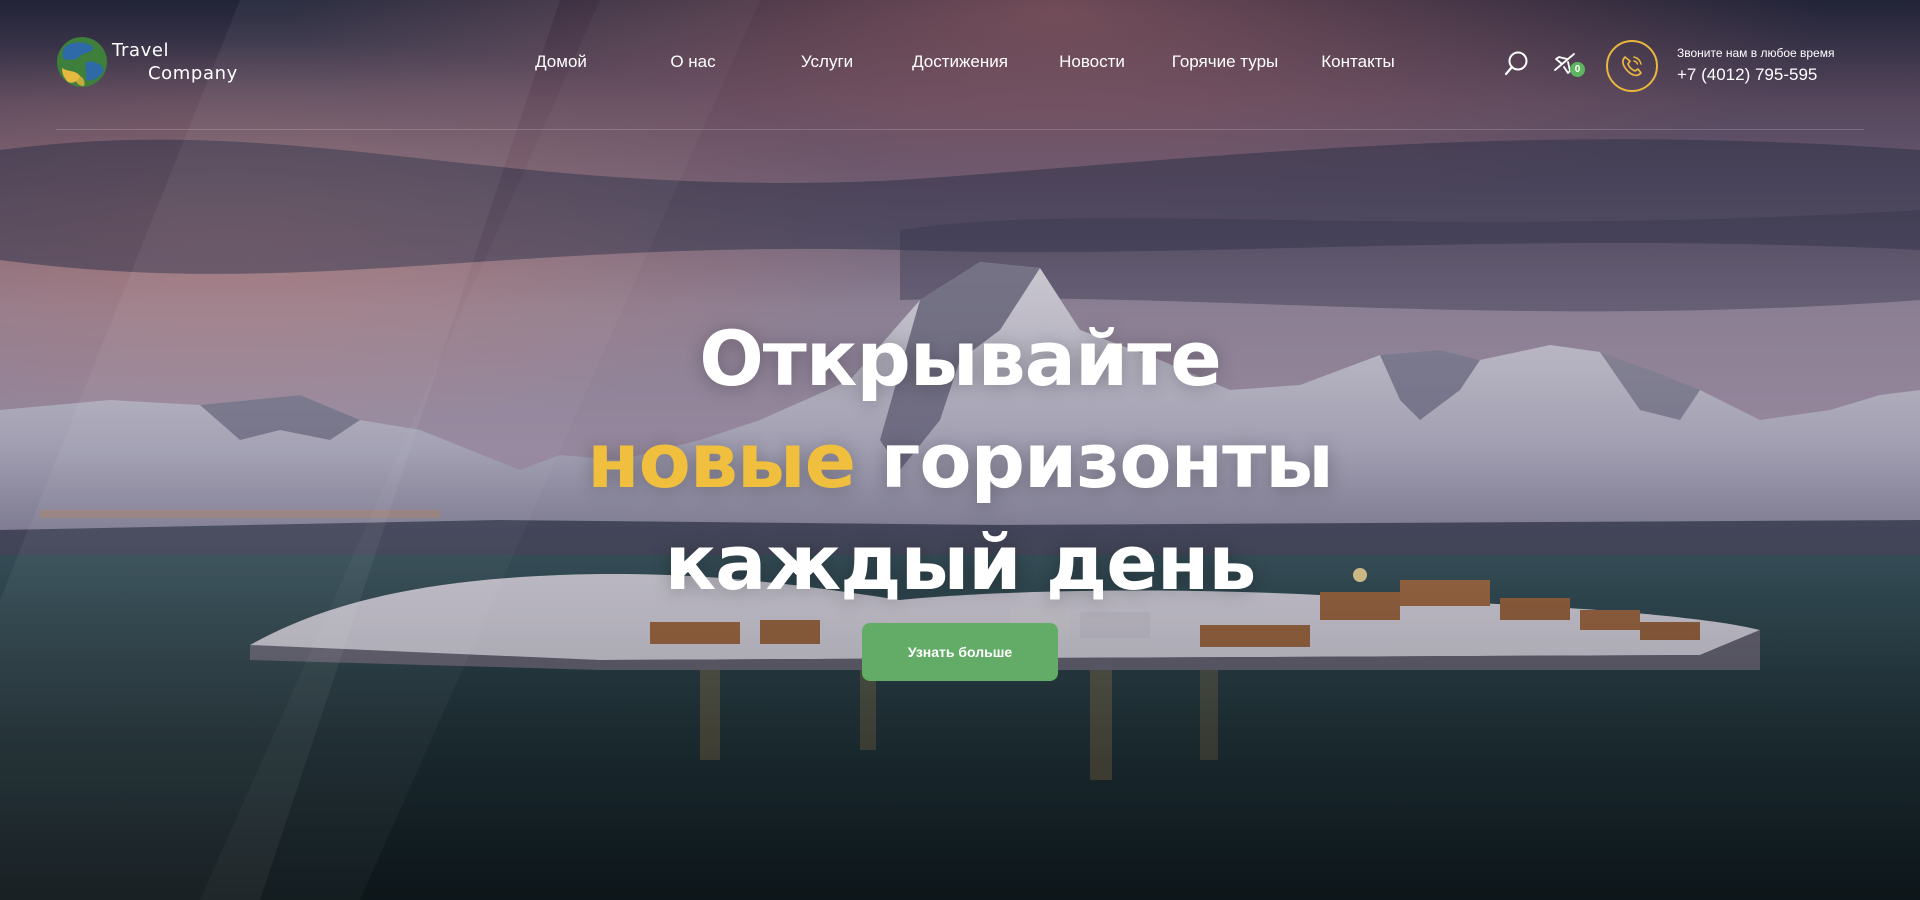  Describe the element at coordinates (960, 358) in the screenshot. I see `hero-headline-line1: Открывайте` at that location.